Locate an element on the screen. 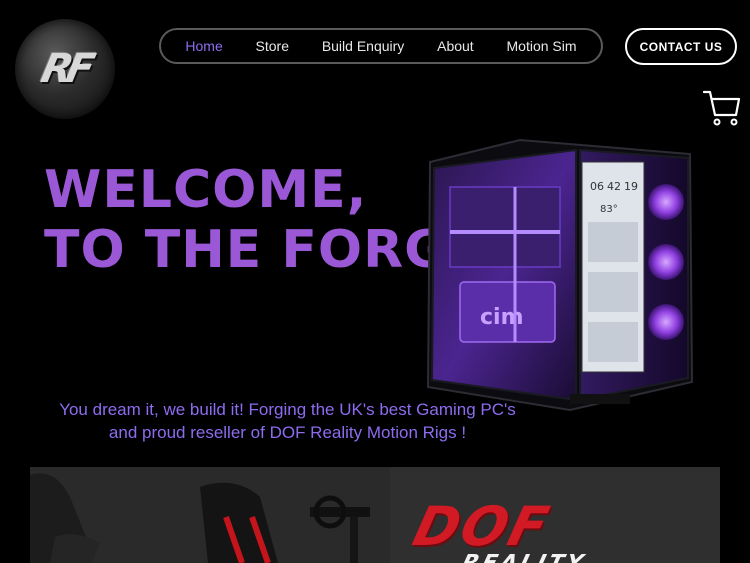  contact-us-button: CONTACT US is located at coordinates (681, 46).